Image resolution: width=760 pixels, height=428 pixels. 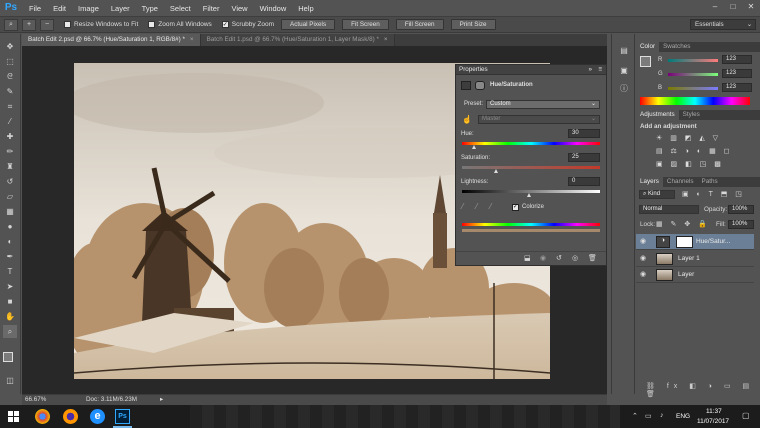 What do you see at coordinates (676, 47) in the screenshot?
I see `tab-swatches: Swatches` at bounding box center [676, 47].